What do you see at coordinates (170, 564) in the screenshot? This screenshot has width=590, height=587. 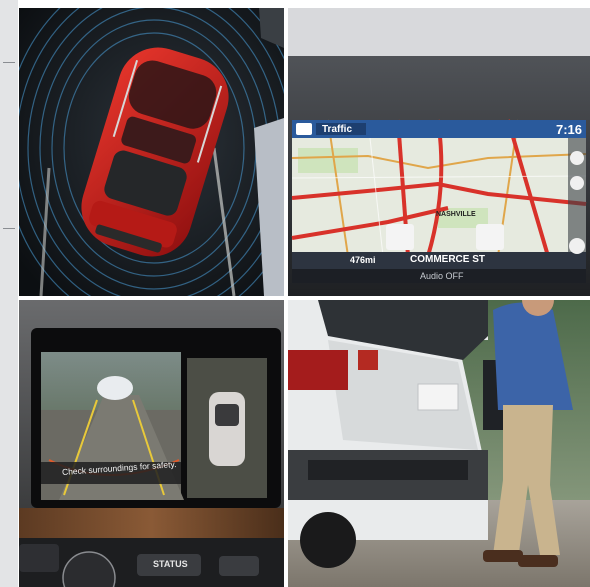 I see `status-button-label: STATUS` at bounding box center [170, 564].